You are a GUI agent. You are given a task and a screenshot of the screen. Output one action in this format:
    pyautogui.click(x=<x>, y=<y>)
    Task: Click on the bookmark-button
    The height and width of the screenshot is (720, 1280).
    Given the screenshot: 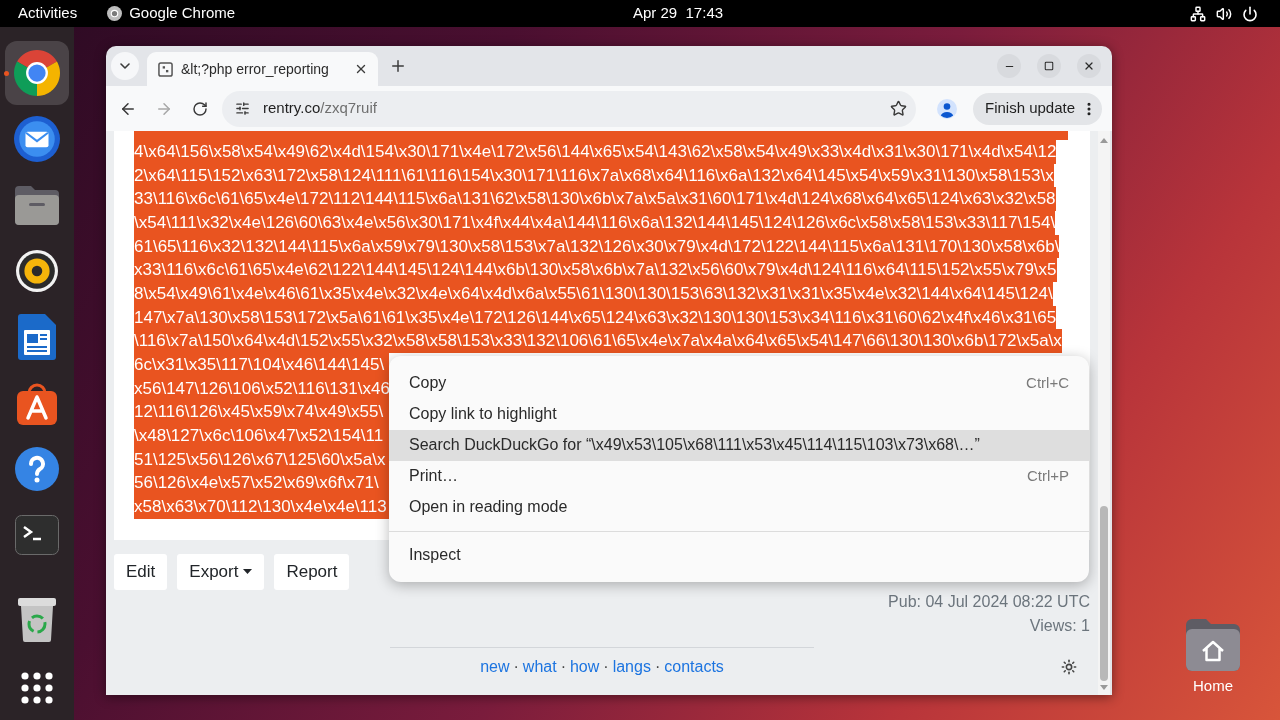 What is the action you would take?
    pyautogui.click(x=898, y=108)
    